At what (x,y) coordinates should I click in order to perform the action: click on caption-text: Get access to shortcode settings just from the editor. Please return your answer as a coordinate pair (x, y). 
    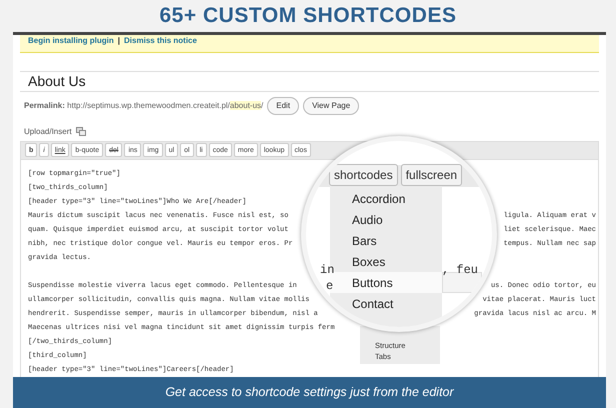
    Looking at the image, I should click on (309, 392).